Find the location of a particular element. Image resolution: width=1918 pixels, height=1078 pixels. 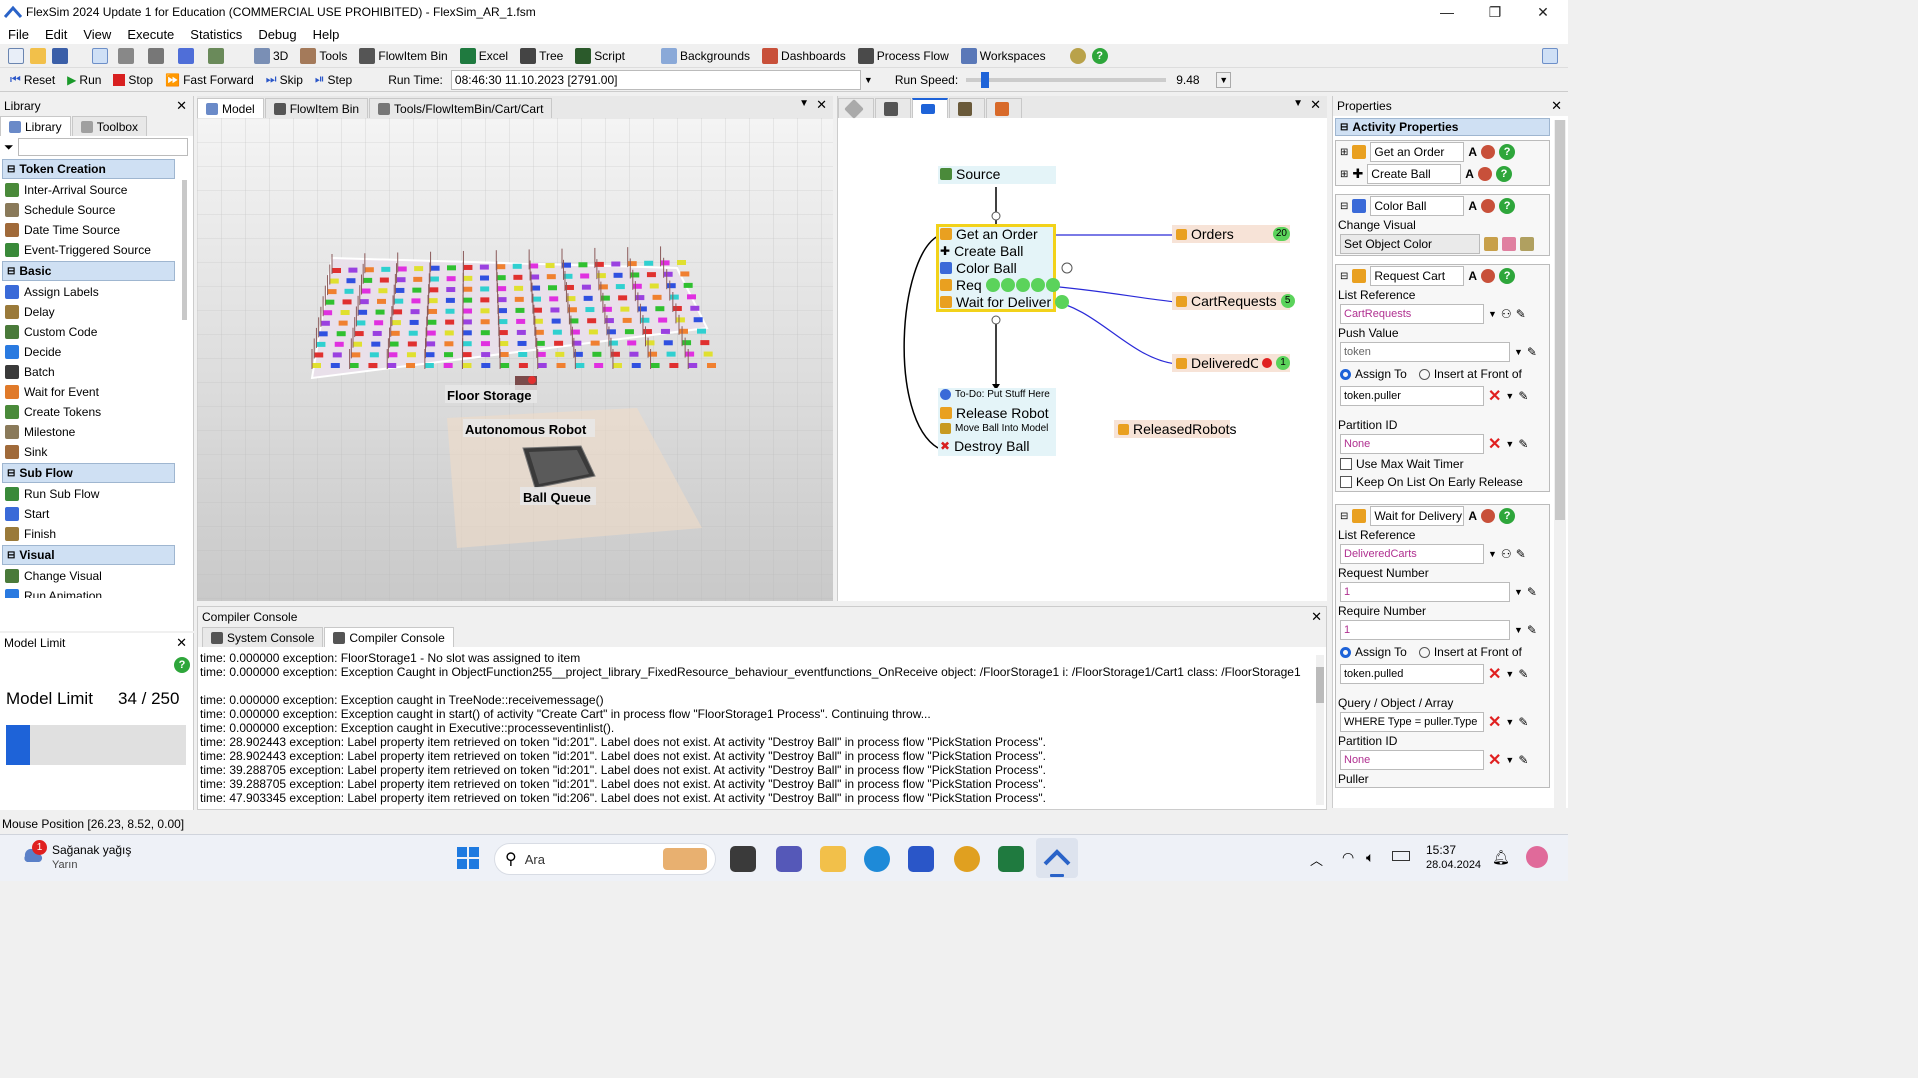

edge-icon is located at coordinates (877, 859).